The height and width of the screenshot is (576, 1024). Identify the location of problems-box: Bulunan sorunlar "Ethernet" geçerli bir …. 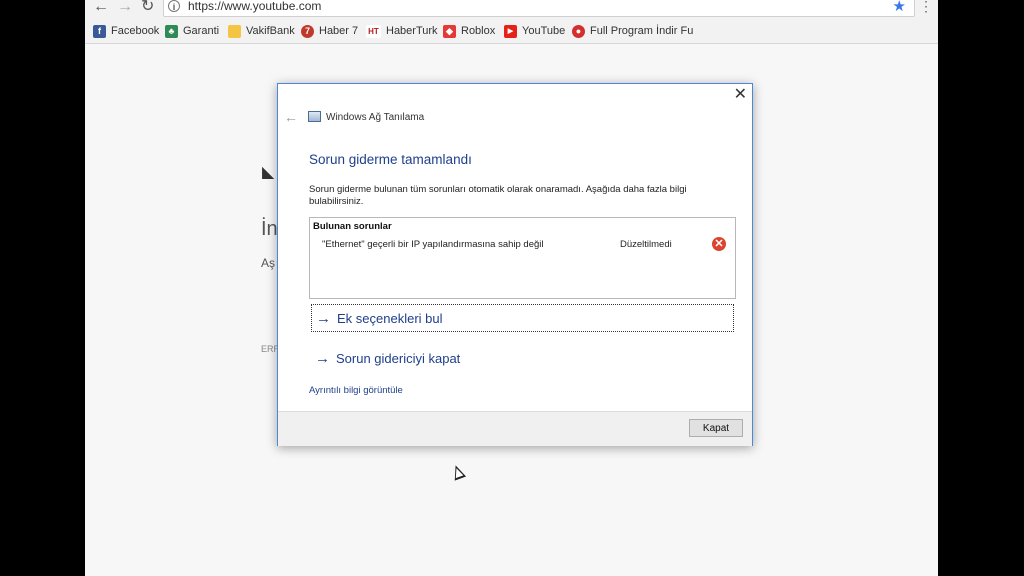
(522, 258).